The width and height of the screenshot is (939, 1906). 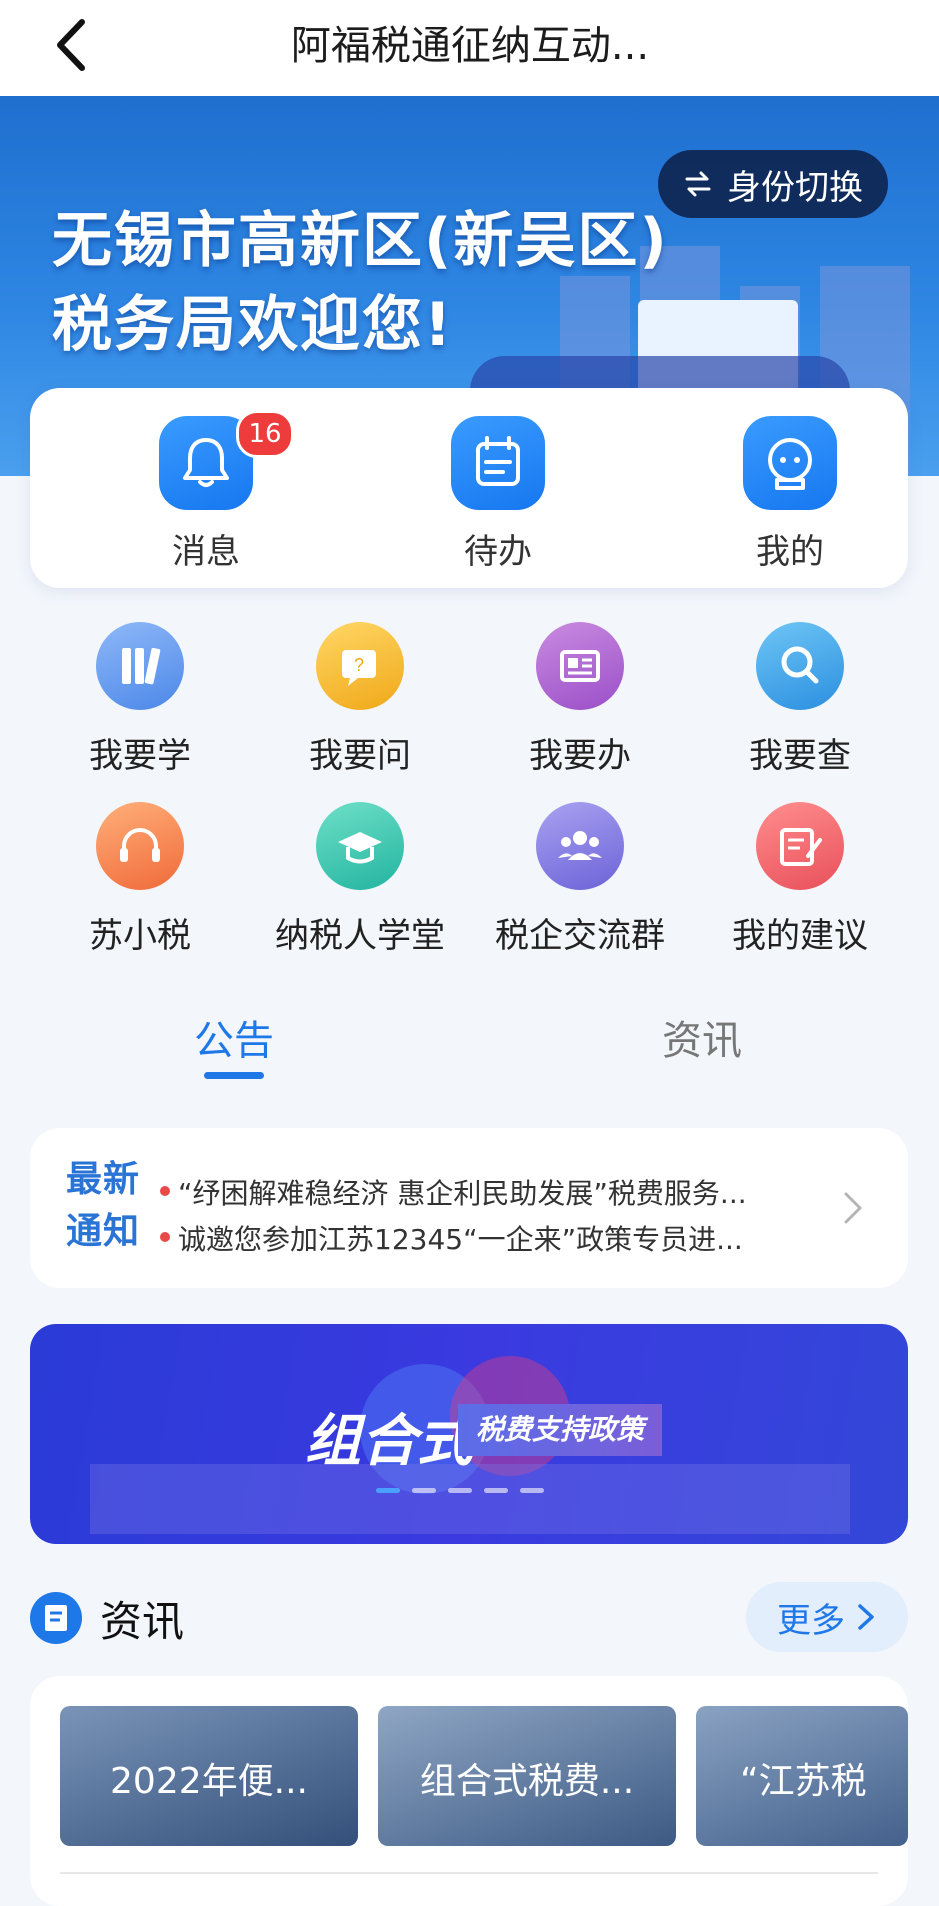 I want to click on service-learn-label: 我要学, so click(x=140, y=756).